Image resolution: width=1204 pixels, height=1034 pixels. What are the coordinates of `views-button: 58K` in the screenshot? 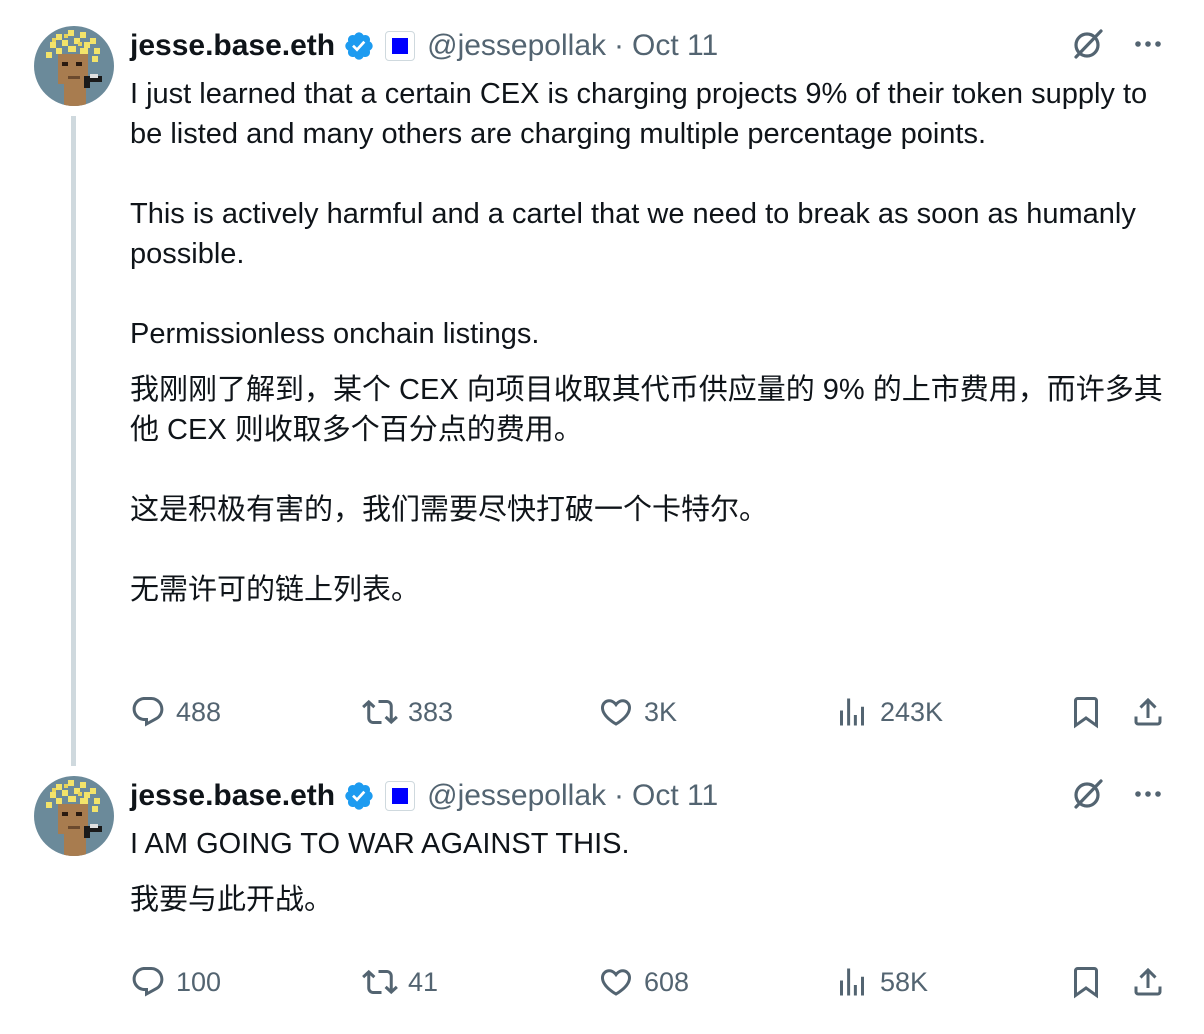 It's located at (881, 982).